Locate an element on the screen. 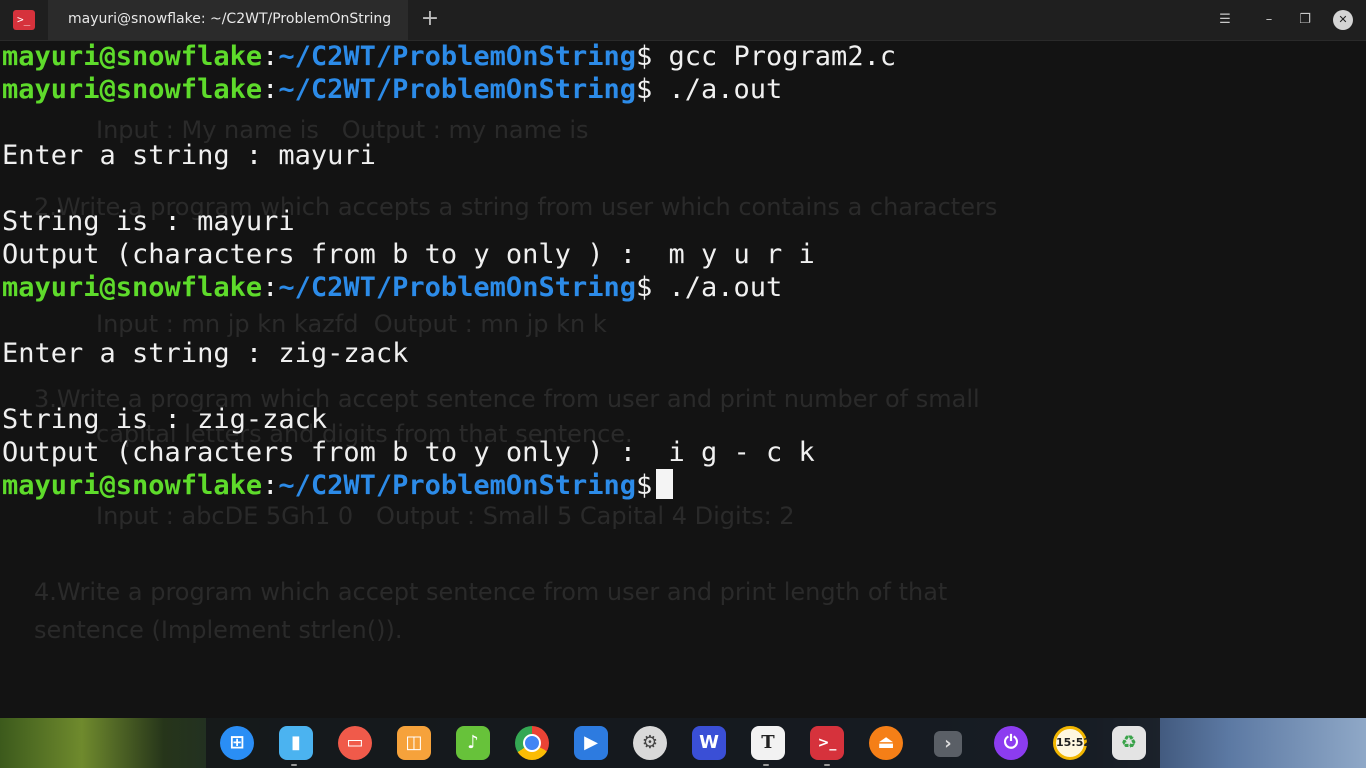 The width and height of the screenshot is (1366, 768). launcher-icon: ⊞ is located at coordinates (237, 743).